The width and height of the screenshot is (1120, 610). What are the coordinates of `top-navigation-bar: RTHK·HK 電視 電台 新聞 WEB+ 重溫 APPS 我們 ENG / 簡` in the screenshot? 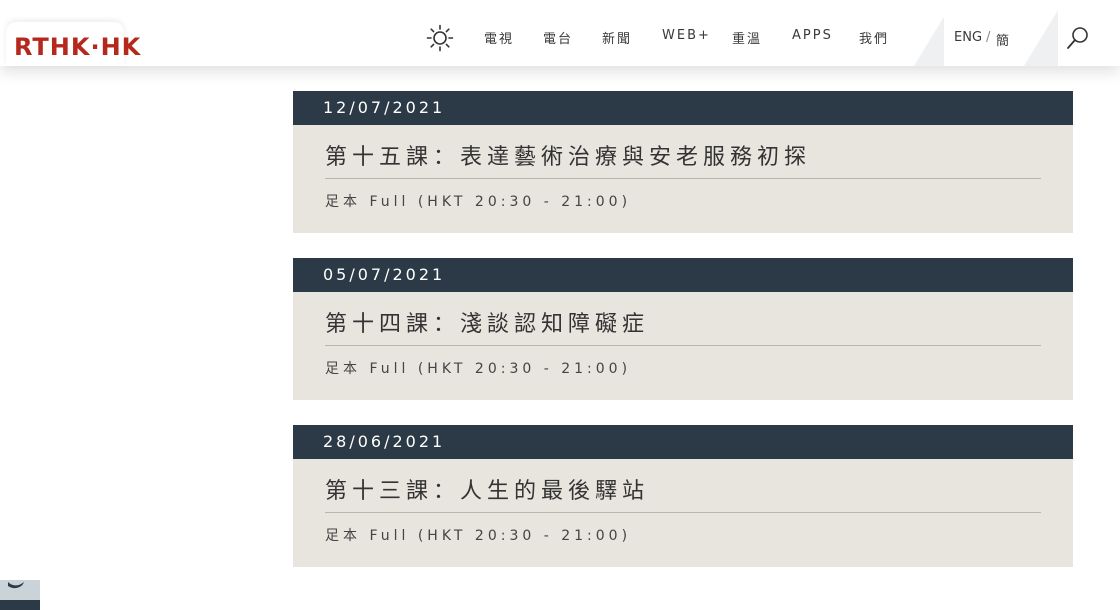 It's located at (560, 33).